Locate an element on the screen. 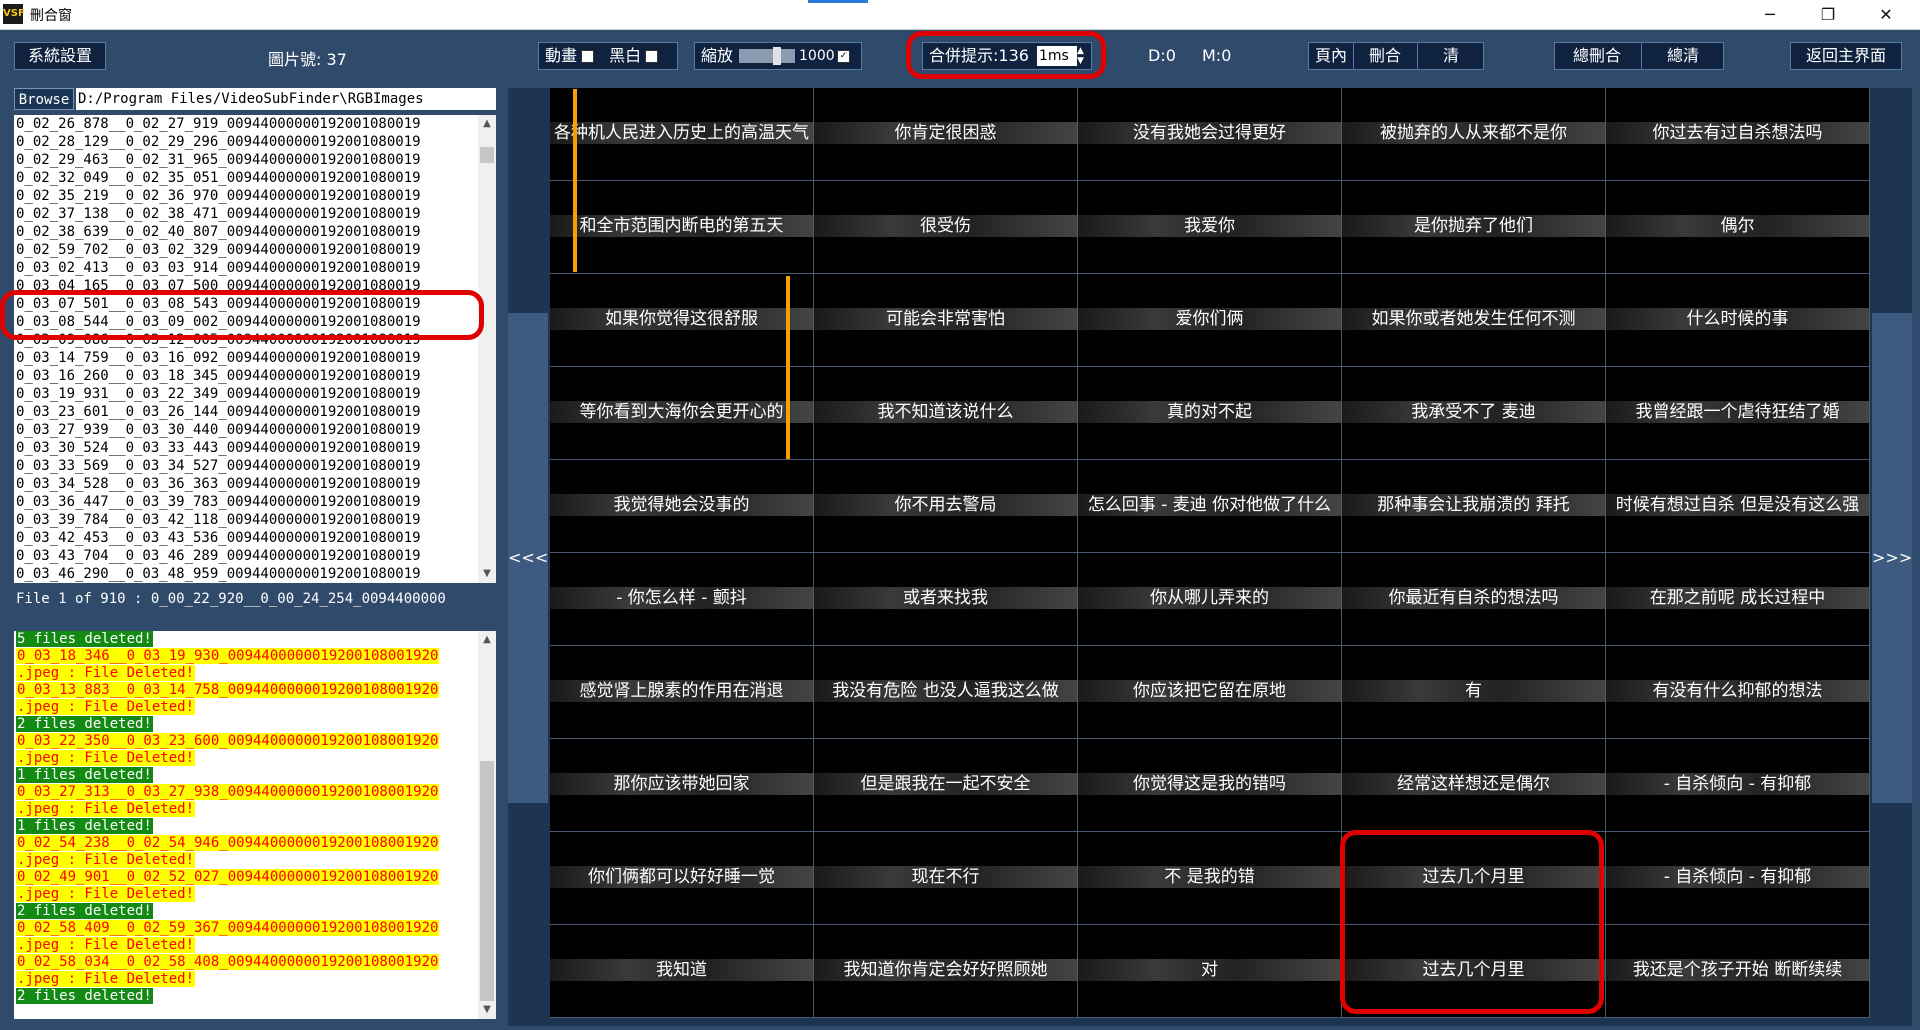 The height and width of the screenshot is (1030, 1920). prev-page-button: <<< is located at coordinates (528, 558).